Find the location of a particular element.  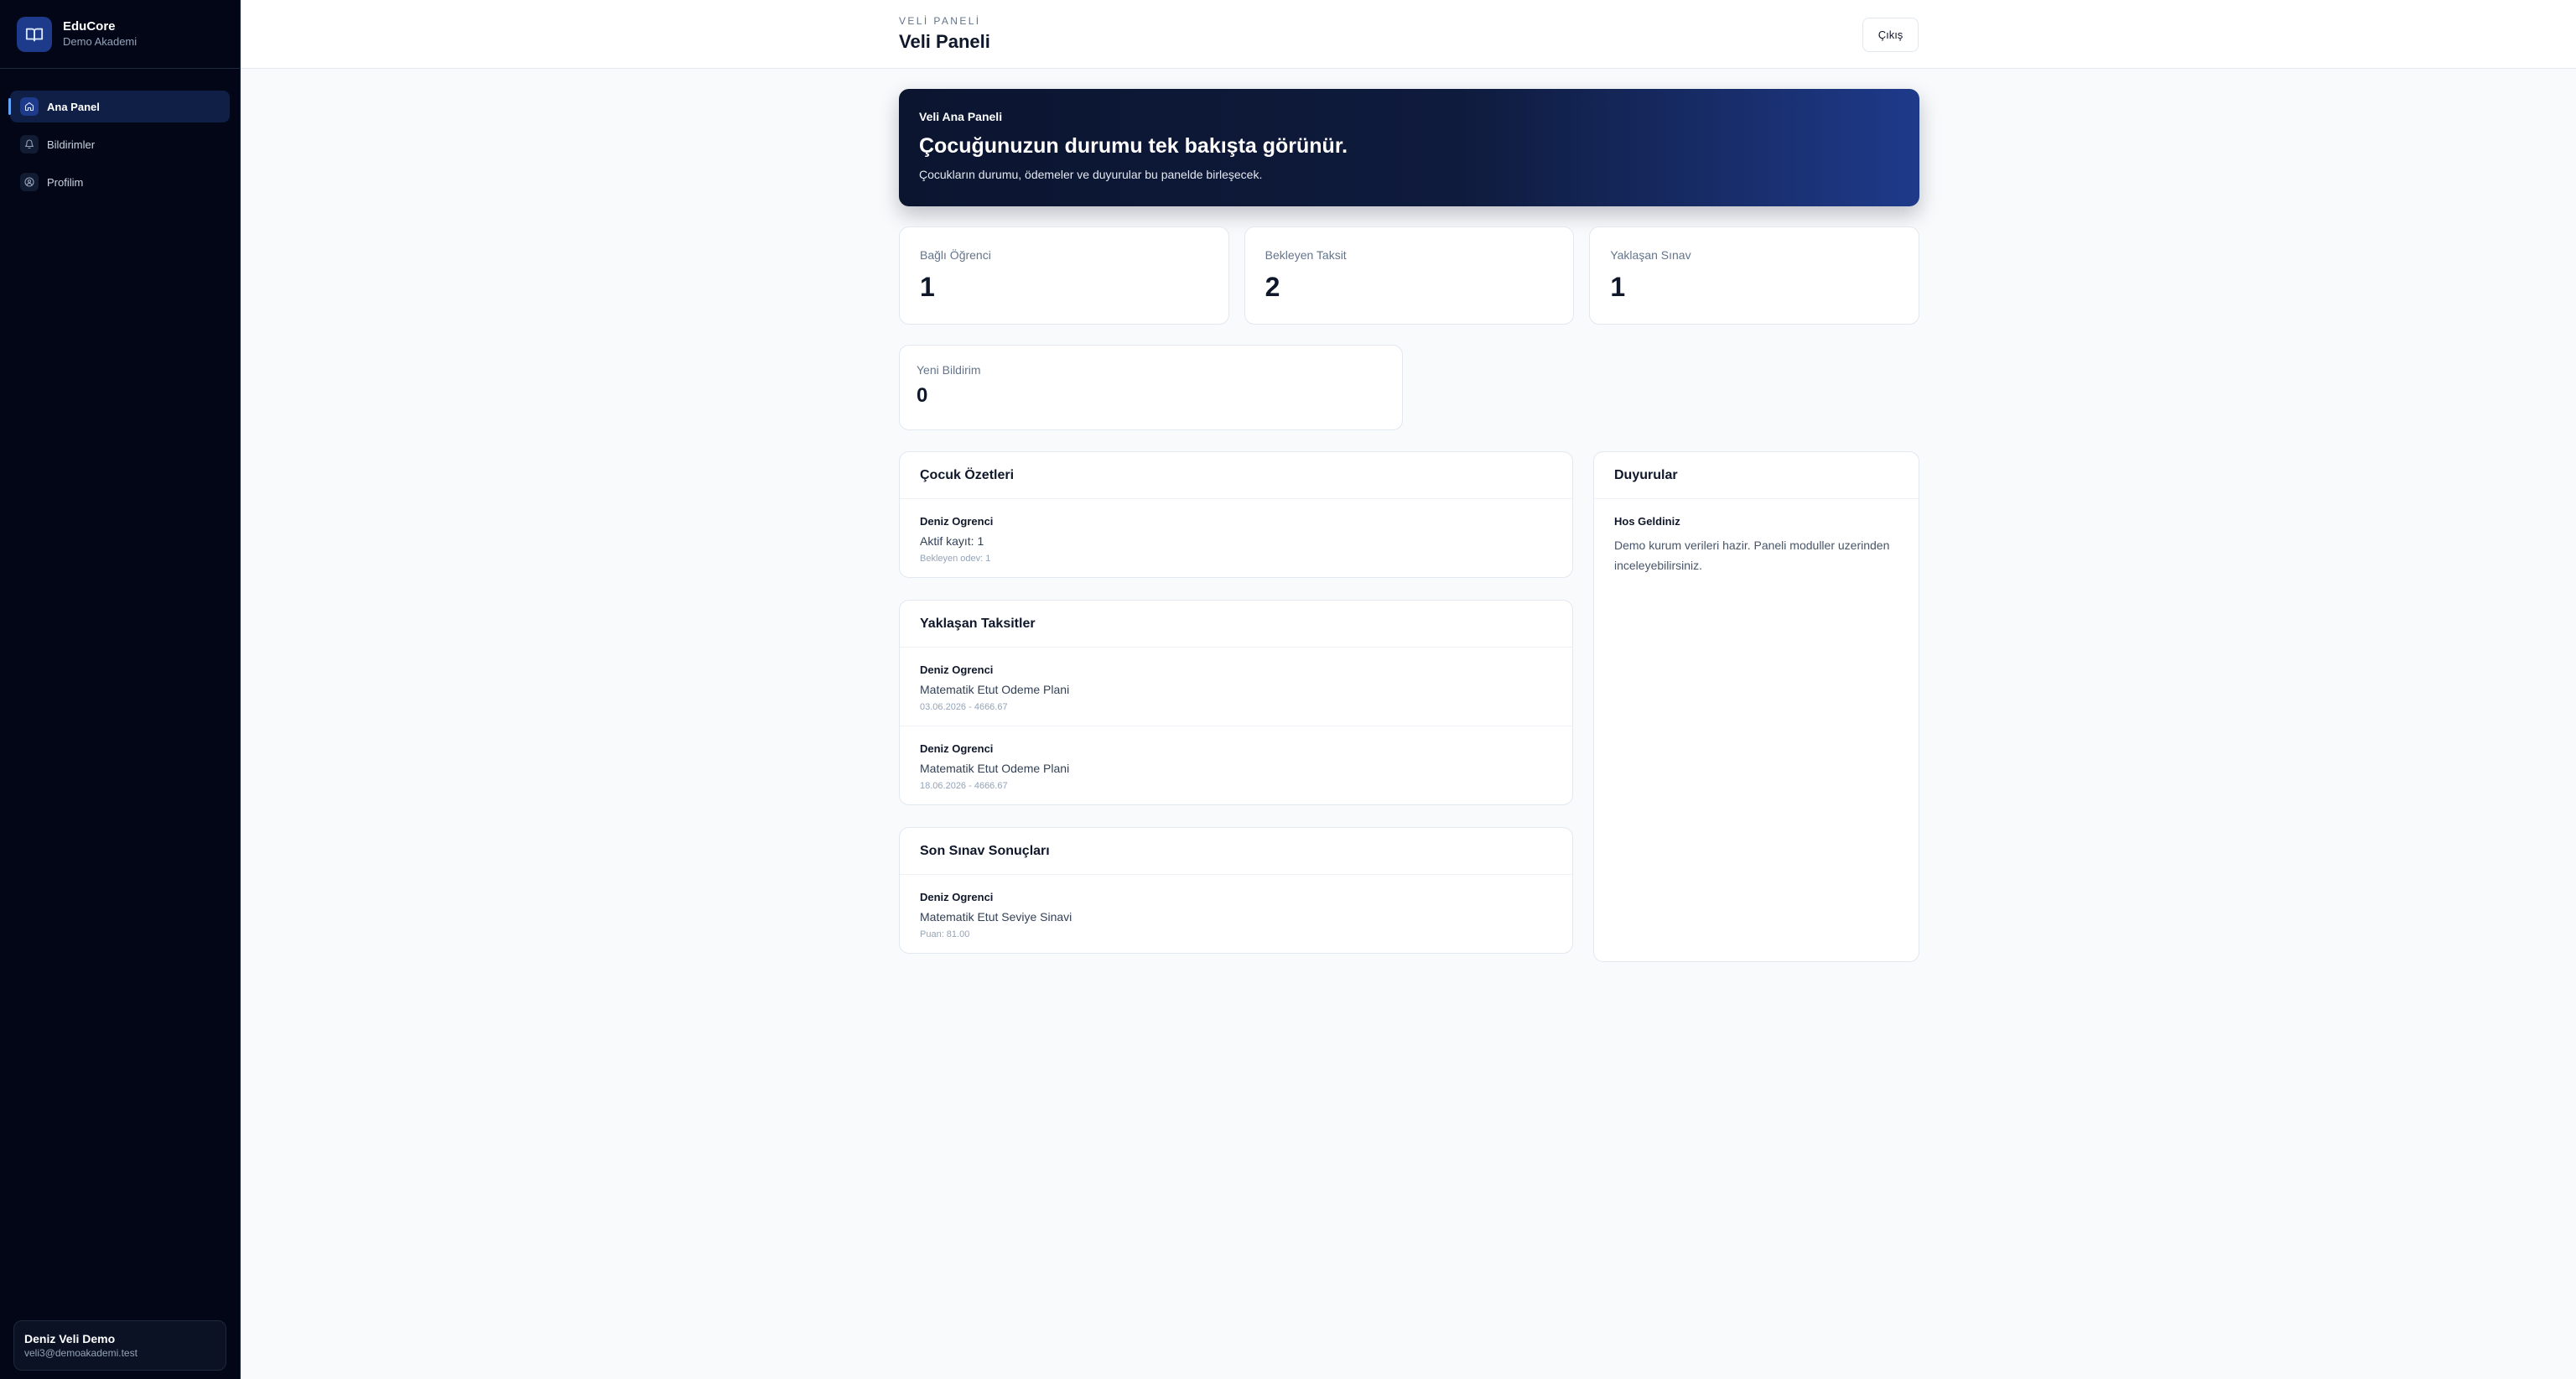

stat-card-linked-students: Bağlı Öğrenci 1 is located at coordinates (1064, 275).